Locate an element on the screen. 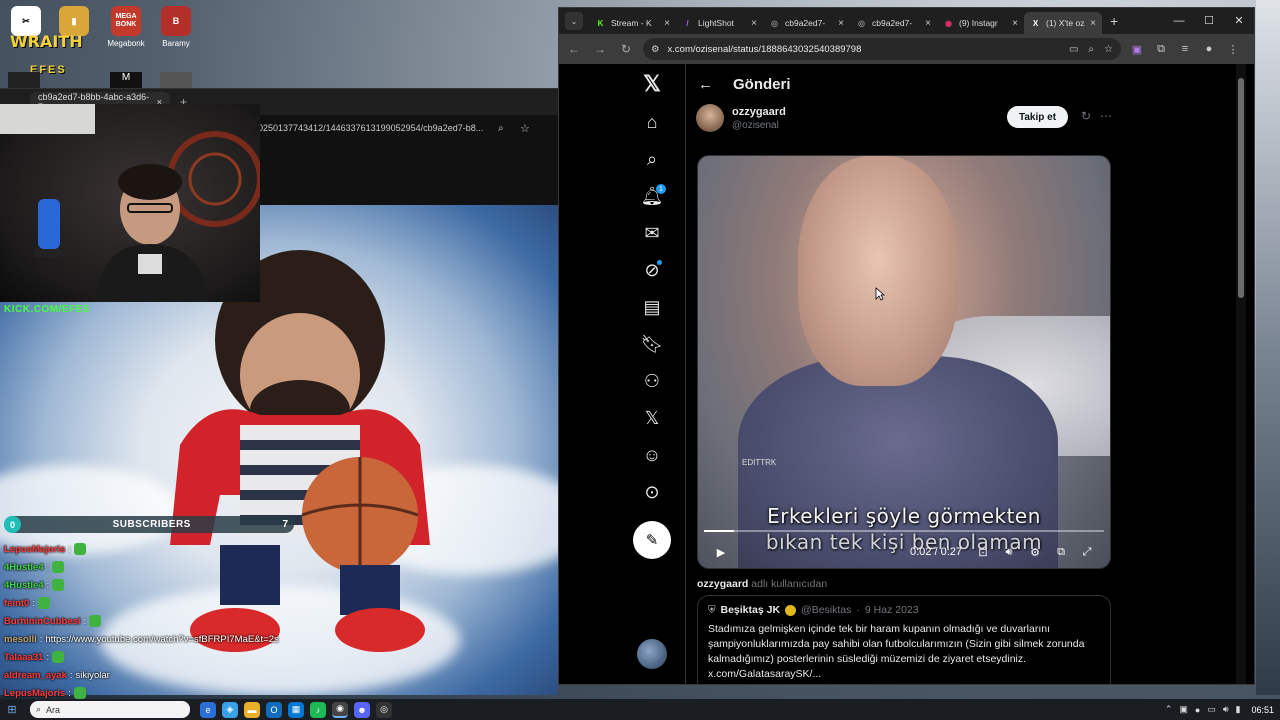 This screenshot has width=1280, height=720. besiktas-avatar-icon: ⛨ is located at coordinates (712, 610).